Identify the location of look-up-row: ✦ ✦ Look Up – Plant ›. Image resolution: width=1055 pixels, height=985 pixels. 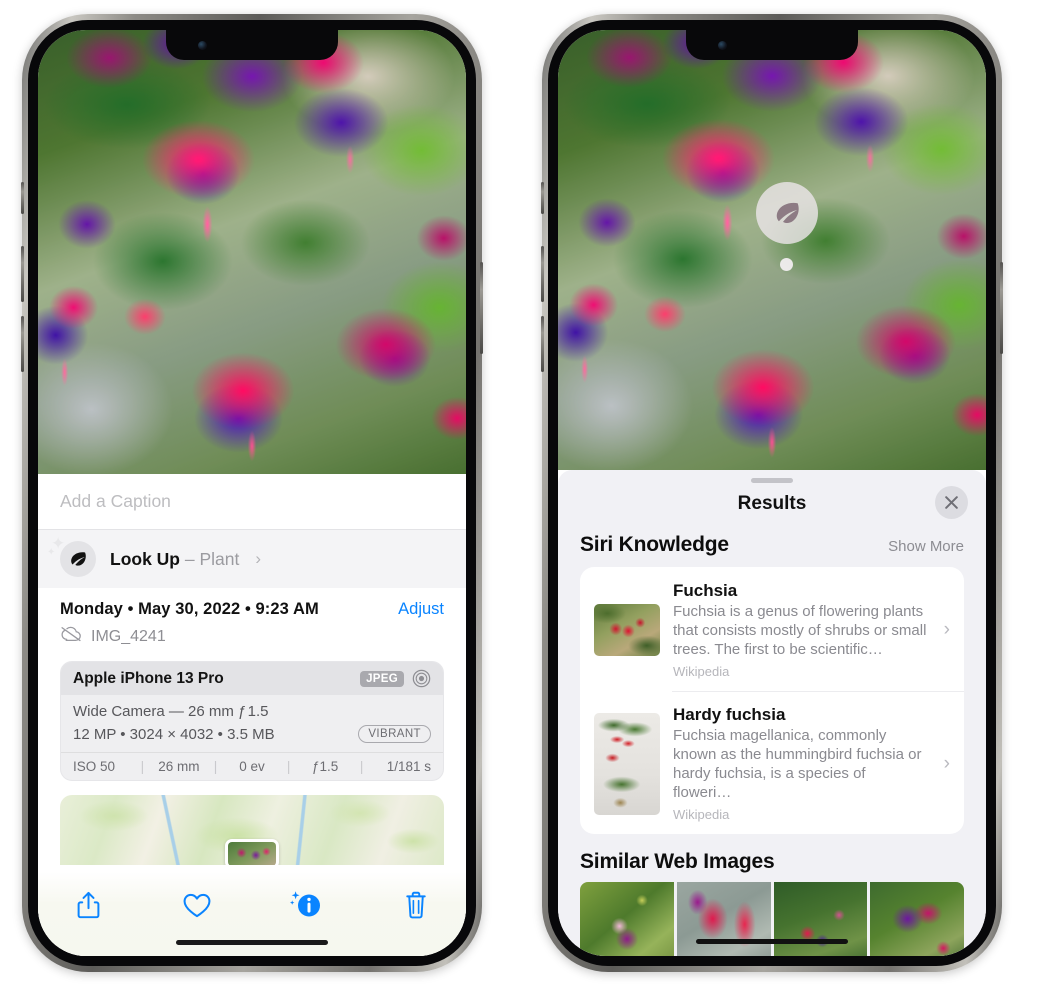
(252, 559).